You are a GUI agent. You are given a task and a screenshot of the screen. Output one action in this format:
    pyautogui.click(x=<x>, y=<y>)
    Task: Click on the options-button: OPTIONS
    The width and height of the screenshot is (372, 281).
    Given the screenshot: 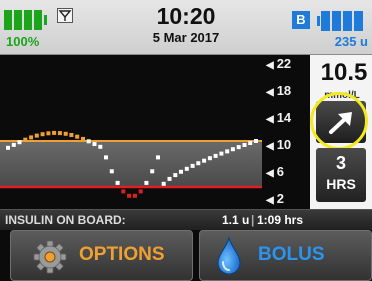 What is the action you would take?
    pyautogui.click(x=101, y=255)
    